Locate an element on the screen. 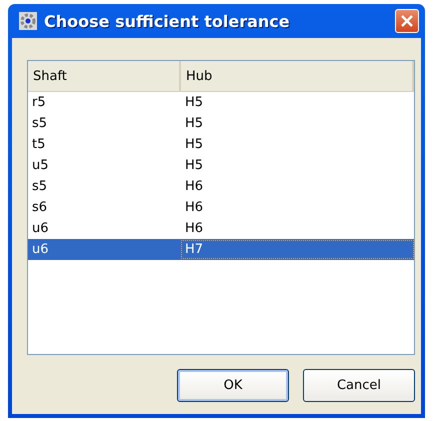 The image size is (433, 421). table-cell-text: t5 is located at coordinates (38, 145).